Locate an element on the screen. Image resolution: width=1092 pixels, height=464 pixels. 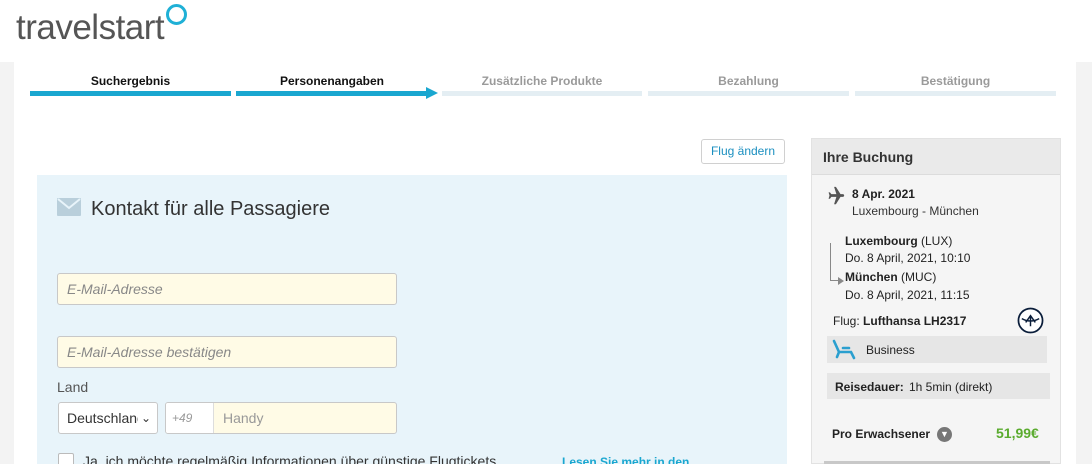
chevron-down-icon: ▼ is located at coordinates (944, 434).